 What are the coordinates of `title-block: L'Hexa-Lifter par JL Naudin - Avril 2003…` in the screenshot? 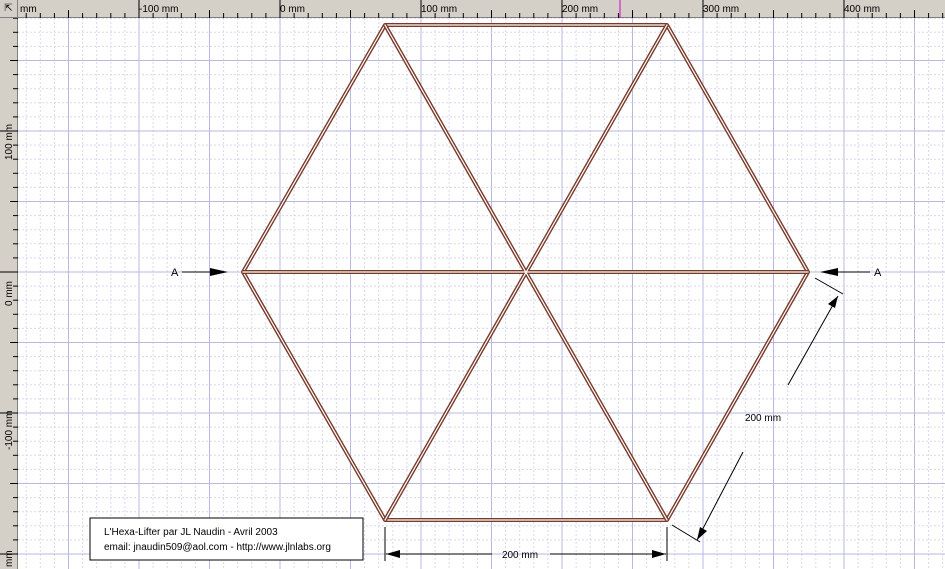 It's located at (226, 539).